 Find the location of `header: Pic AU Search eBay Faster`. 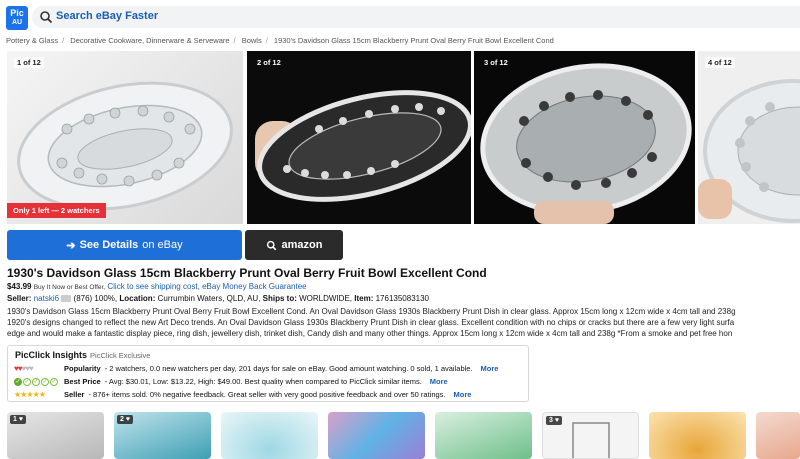

header: Pic AU Search eBay Faster is located at coordinates (400, 17).